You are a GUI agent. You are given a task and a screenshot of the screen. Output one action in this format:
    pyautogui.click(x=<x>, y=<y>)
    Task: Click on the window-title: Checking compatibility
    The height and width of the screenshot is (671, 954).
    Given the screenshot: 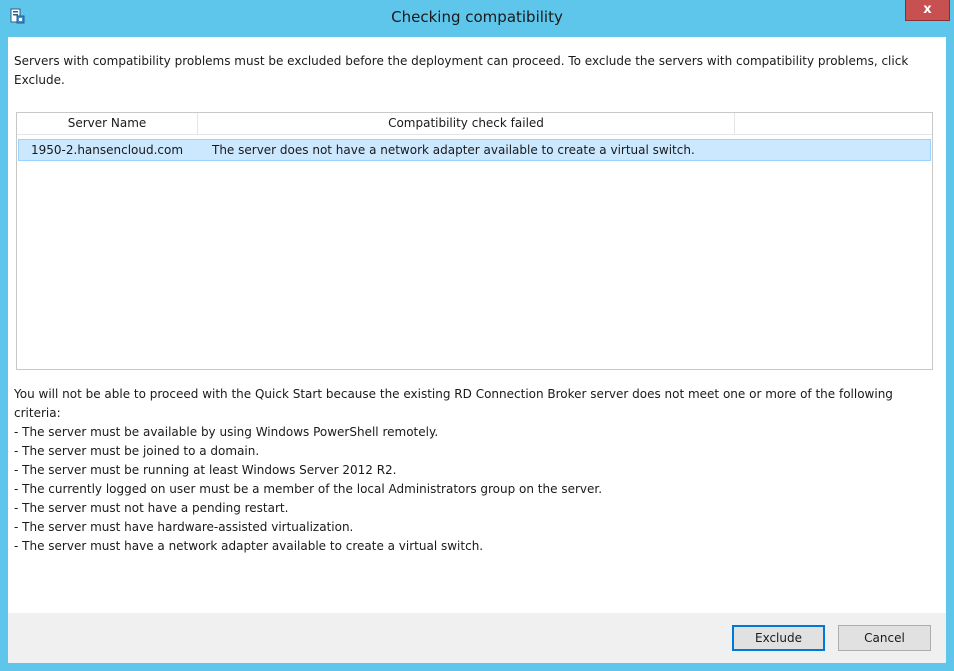 What is the action you would take?
    pyautogui.click(x=477, y=17)
    